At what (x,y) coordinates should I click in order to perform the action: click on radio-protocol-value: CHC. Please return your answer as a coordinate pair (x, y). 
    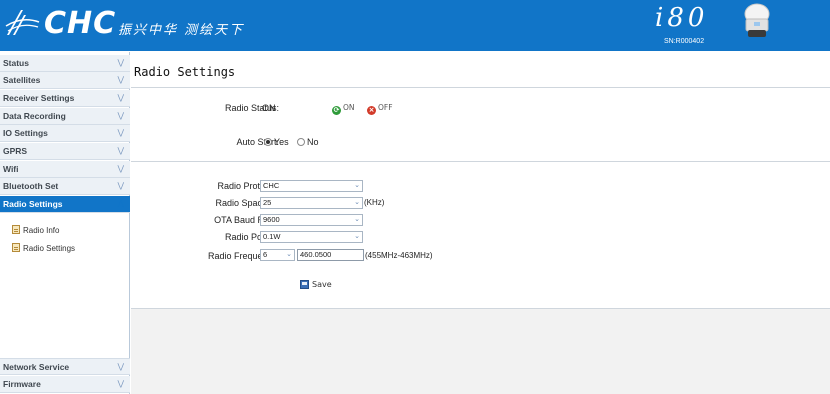
    Looking at the image, I should click on (271, 185).